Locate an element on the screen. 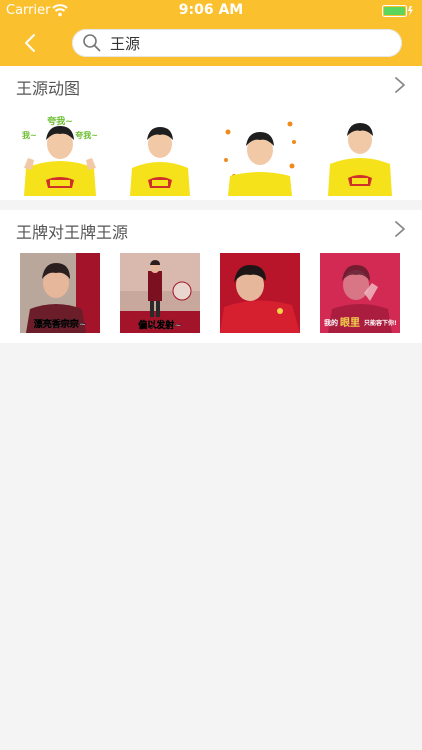  gif-thumbnail: 漂亮香宗宗~ is located at coordinates (60, 293).